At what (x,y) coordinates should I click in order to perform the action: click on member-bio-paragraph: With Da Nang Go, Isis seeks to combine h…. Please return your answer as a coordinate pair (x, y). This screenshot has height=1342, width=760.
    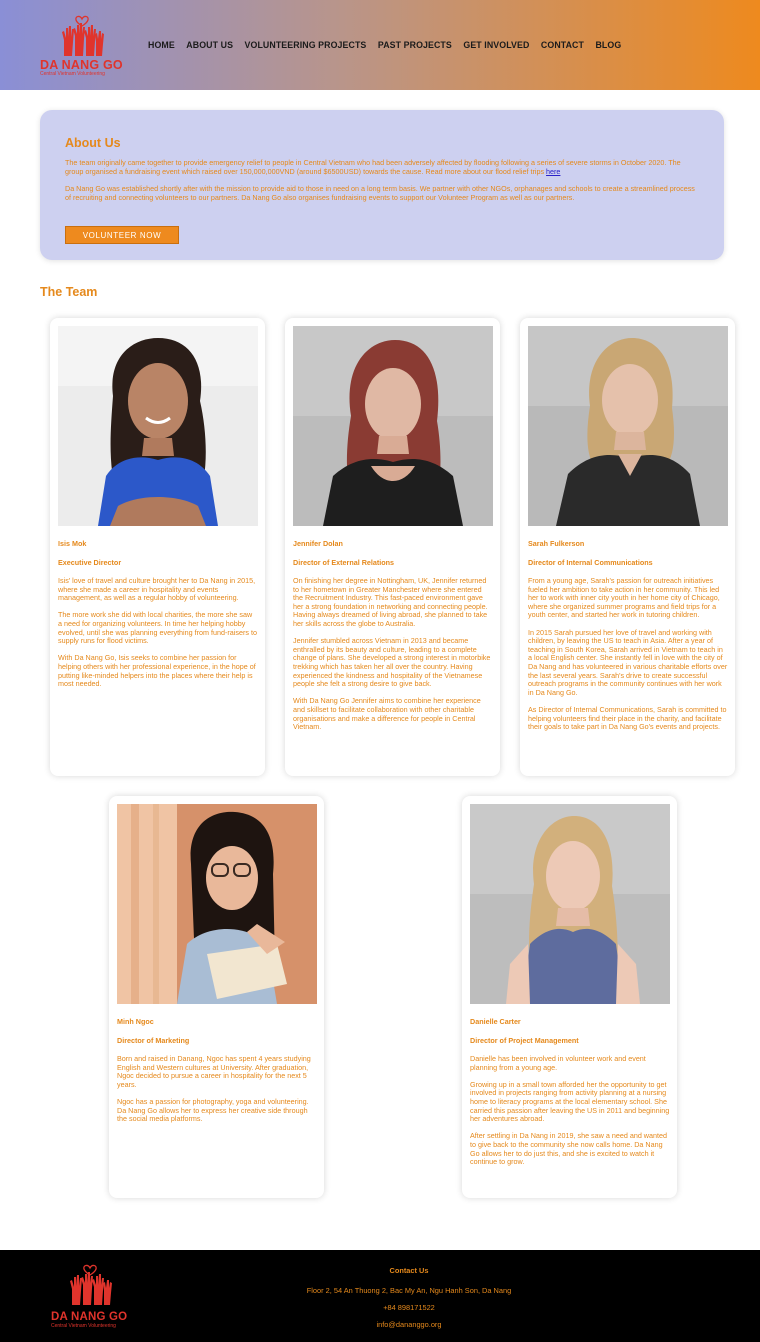
    Looking at the image, I should click on (157, 671).